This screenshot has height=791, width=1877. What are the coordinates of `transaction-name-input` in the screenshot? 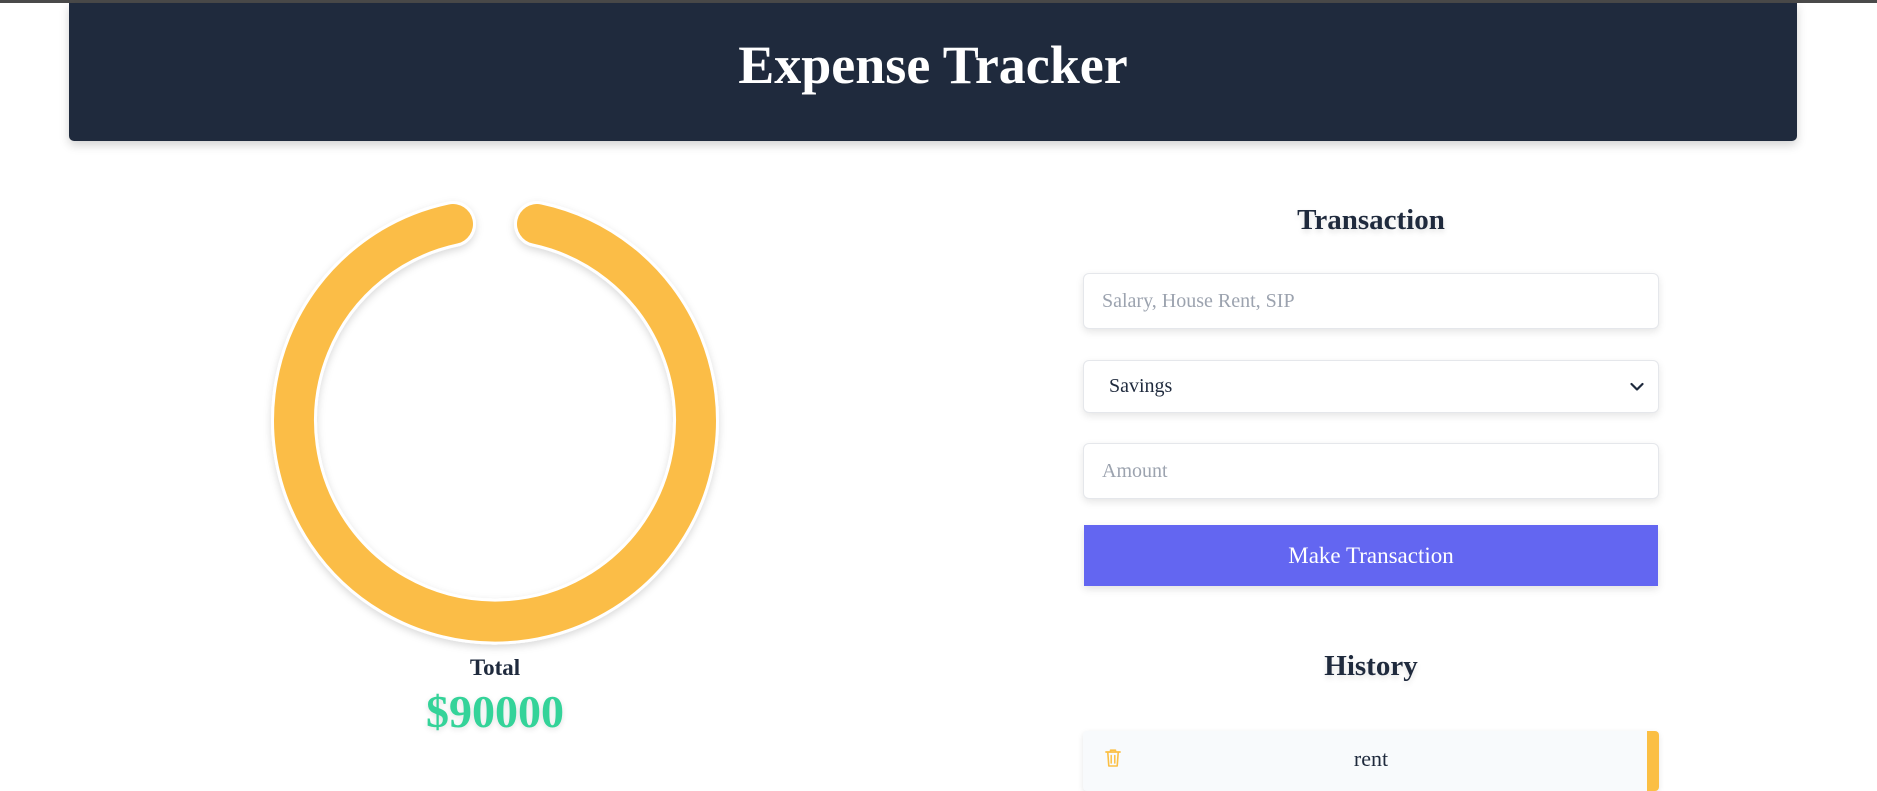 It's located at (1371, 301).